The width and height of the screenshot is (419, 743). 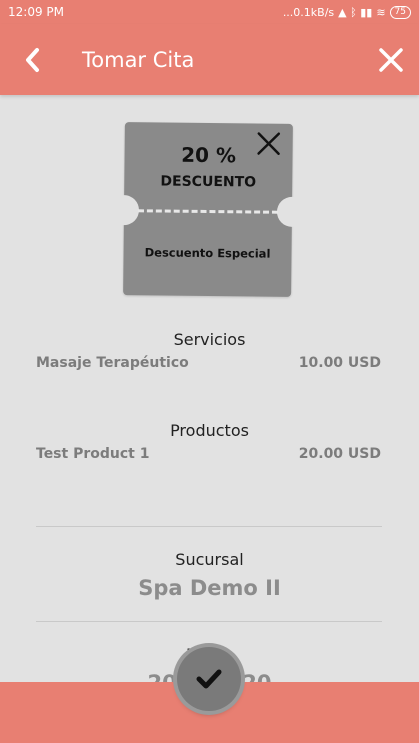 I want to click on confirm-button, so click(x=209, y=679).